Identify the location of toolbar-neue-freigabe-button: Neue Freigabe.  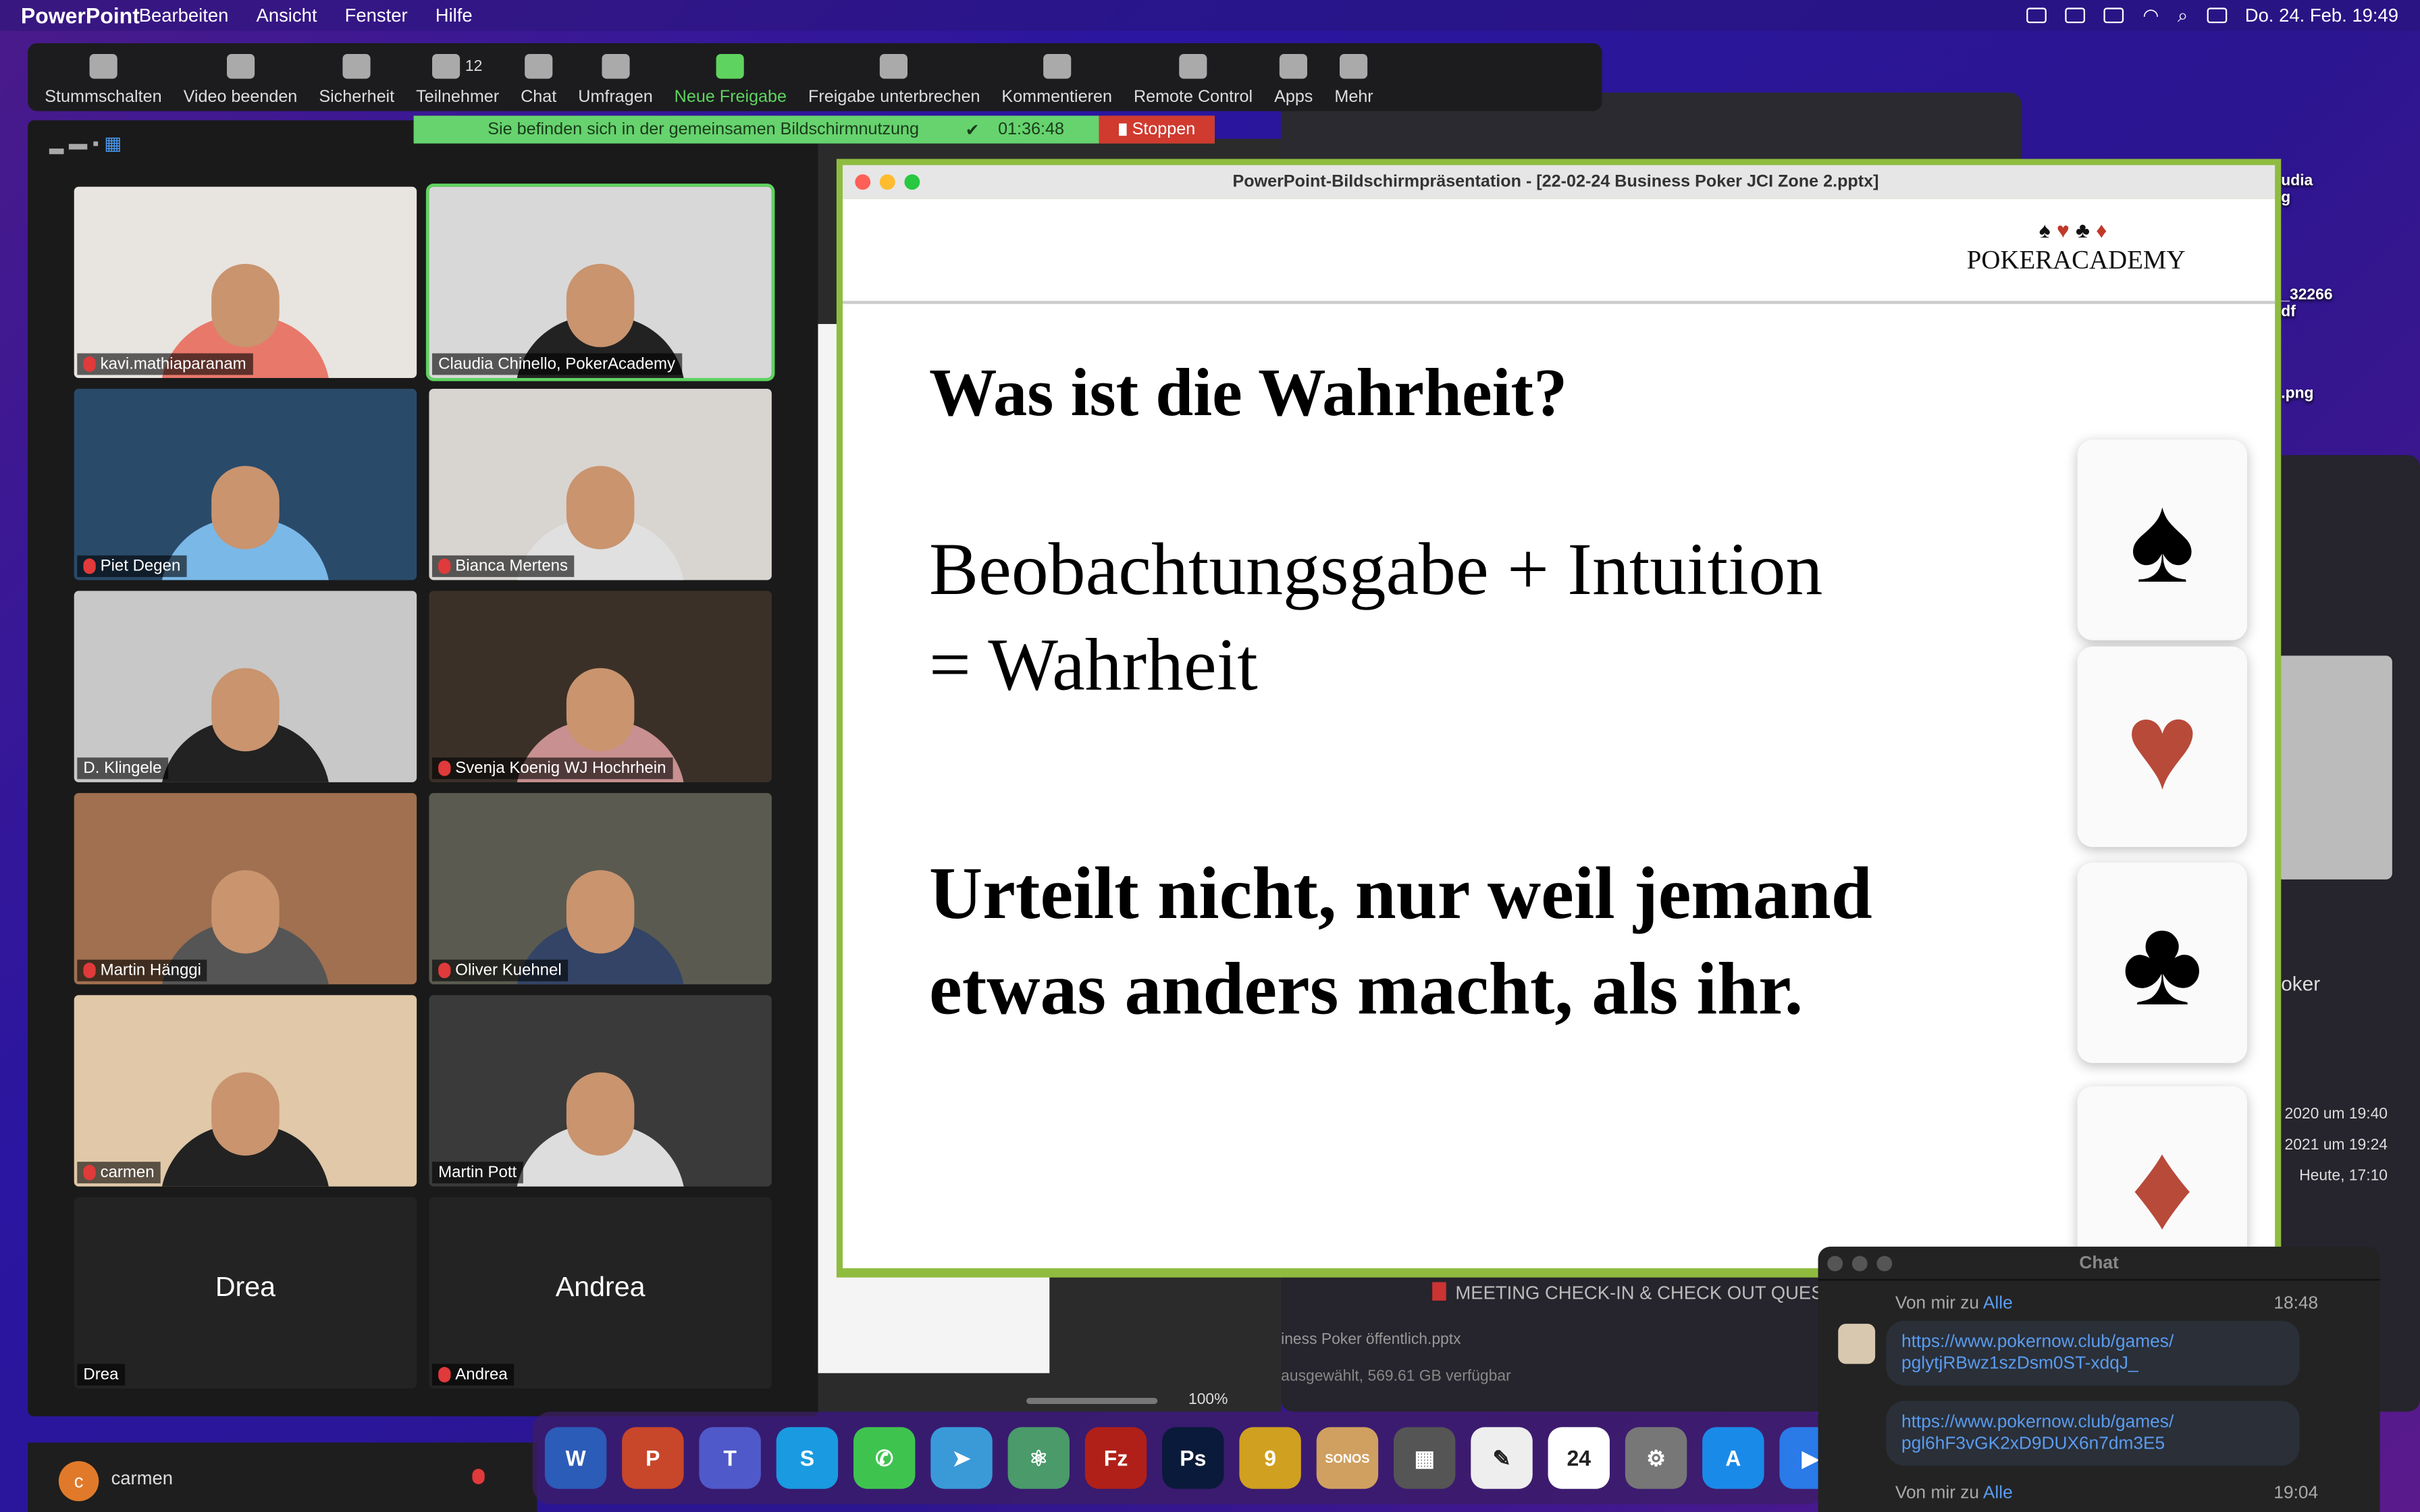
(730, 80).